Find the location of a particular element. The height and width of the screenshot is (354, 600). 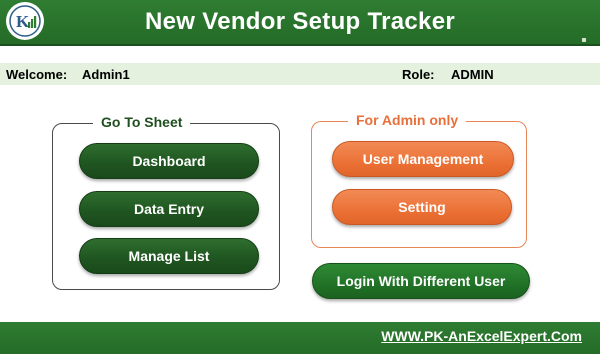

footer-bar: WWW.PK-AnExcelExpert.Com is located at coordinates (300, 338).